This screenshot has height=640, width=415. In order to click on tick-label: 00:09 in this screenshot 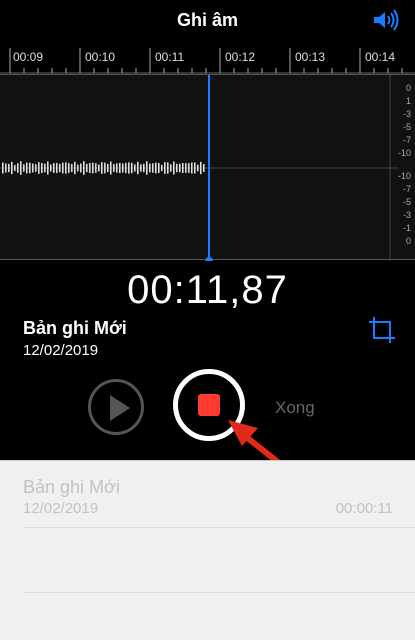, I will do `click(28, 57)`.